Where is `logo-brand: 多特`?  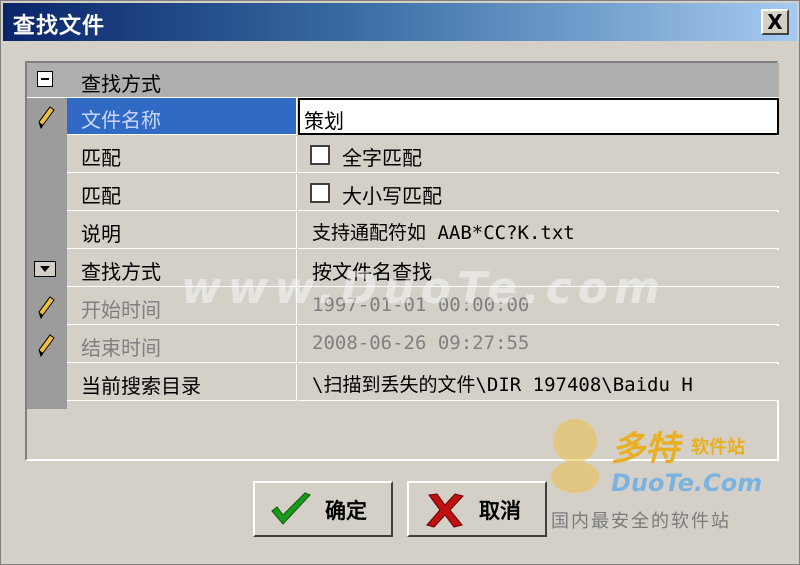 logo-brand: 多特 is located at coordinates (645, 449).